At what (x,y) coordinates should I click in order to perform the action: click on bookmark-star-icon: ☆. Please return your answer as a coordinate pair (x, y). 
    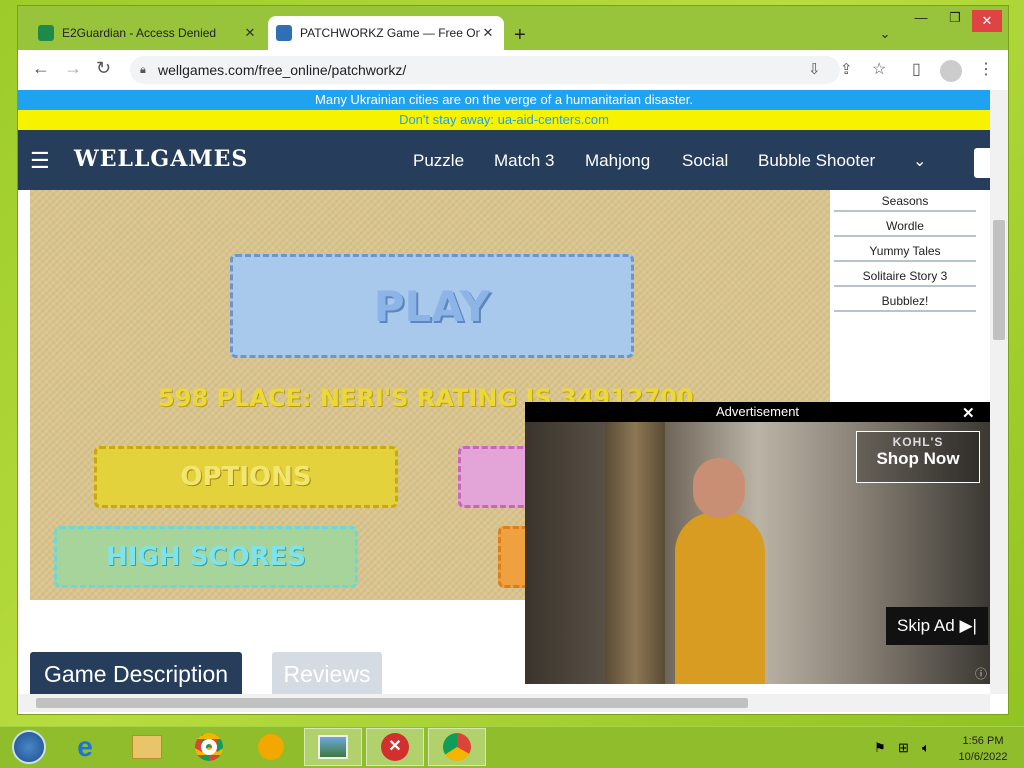
    Looking at the image, I should click on (879, 69).